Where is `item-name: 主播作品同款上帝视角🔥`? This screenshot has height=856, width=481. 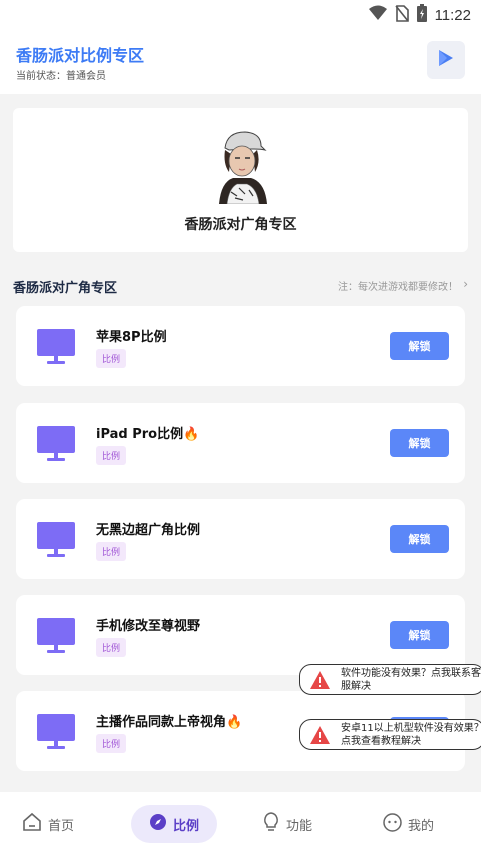 item-name: 主播作品同款上帝视角🔥 is located at coordinates (169, 722).